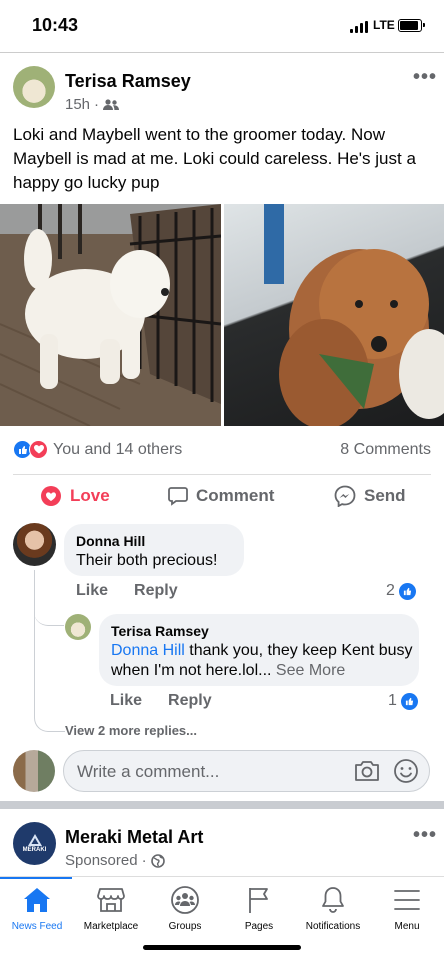  I want to click on comment-actions: Like Reply, so click(127, 591).